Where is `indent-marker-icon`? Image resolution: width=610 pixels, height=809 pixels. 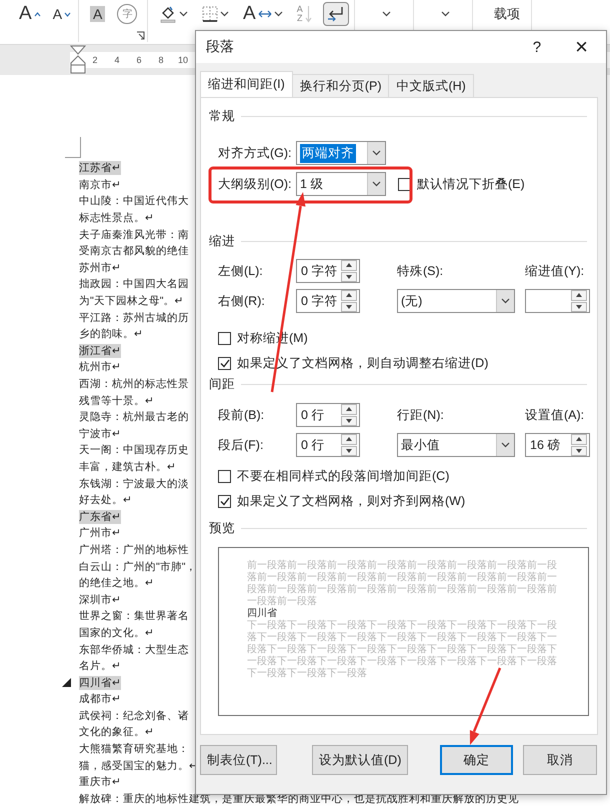
indent-marker-icon is located at coordinates (78, 60).